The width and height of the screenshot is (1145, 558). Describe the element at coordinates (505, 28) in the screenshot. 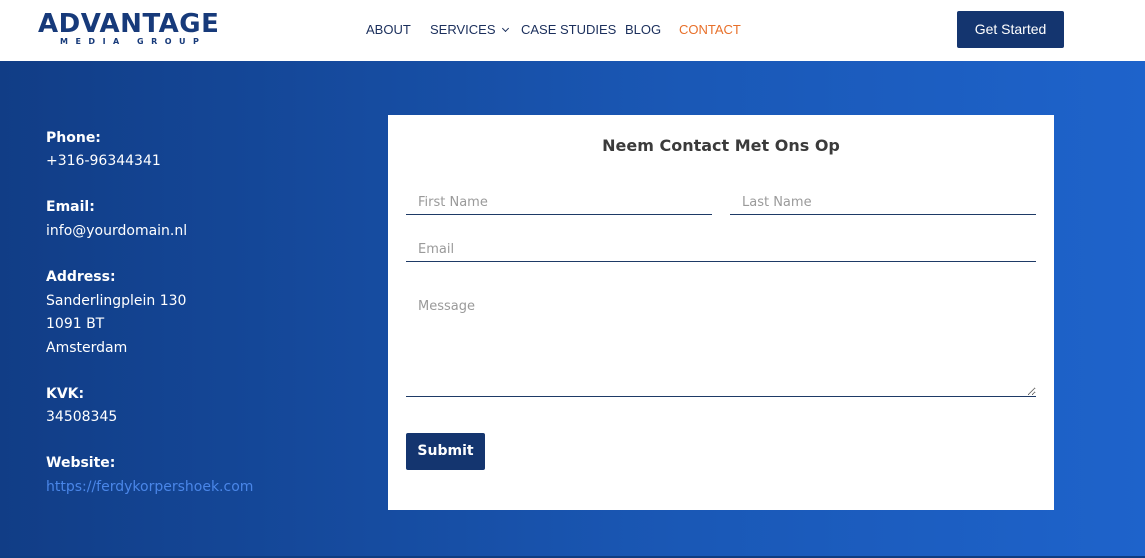

I see `chevron-down-icon` at that location.